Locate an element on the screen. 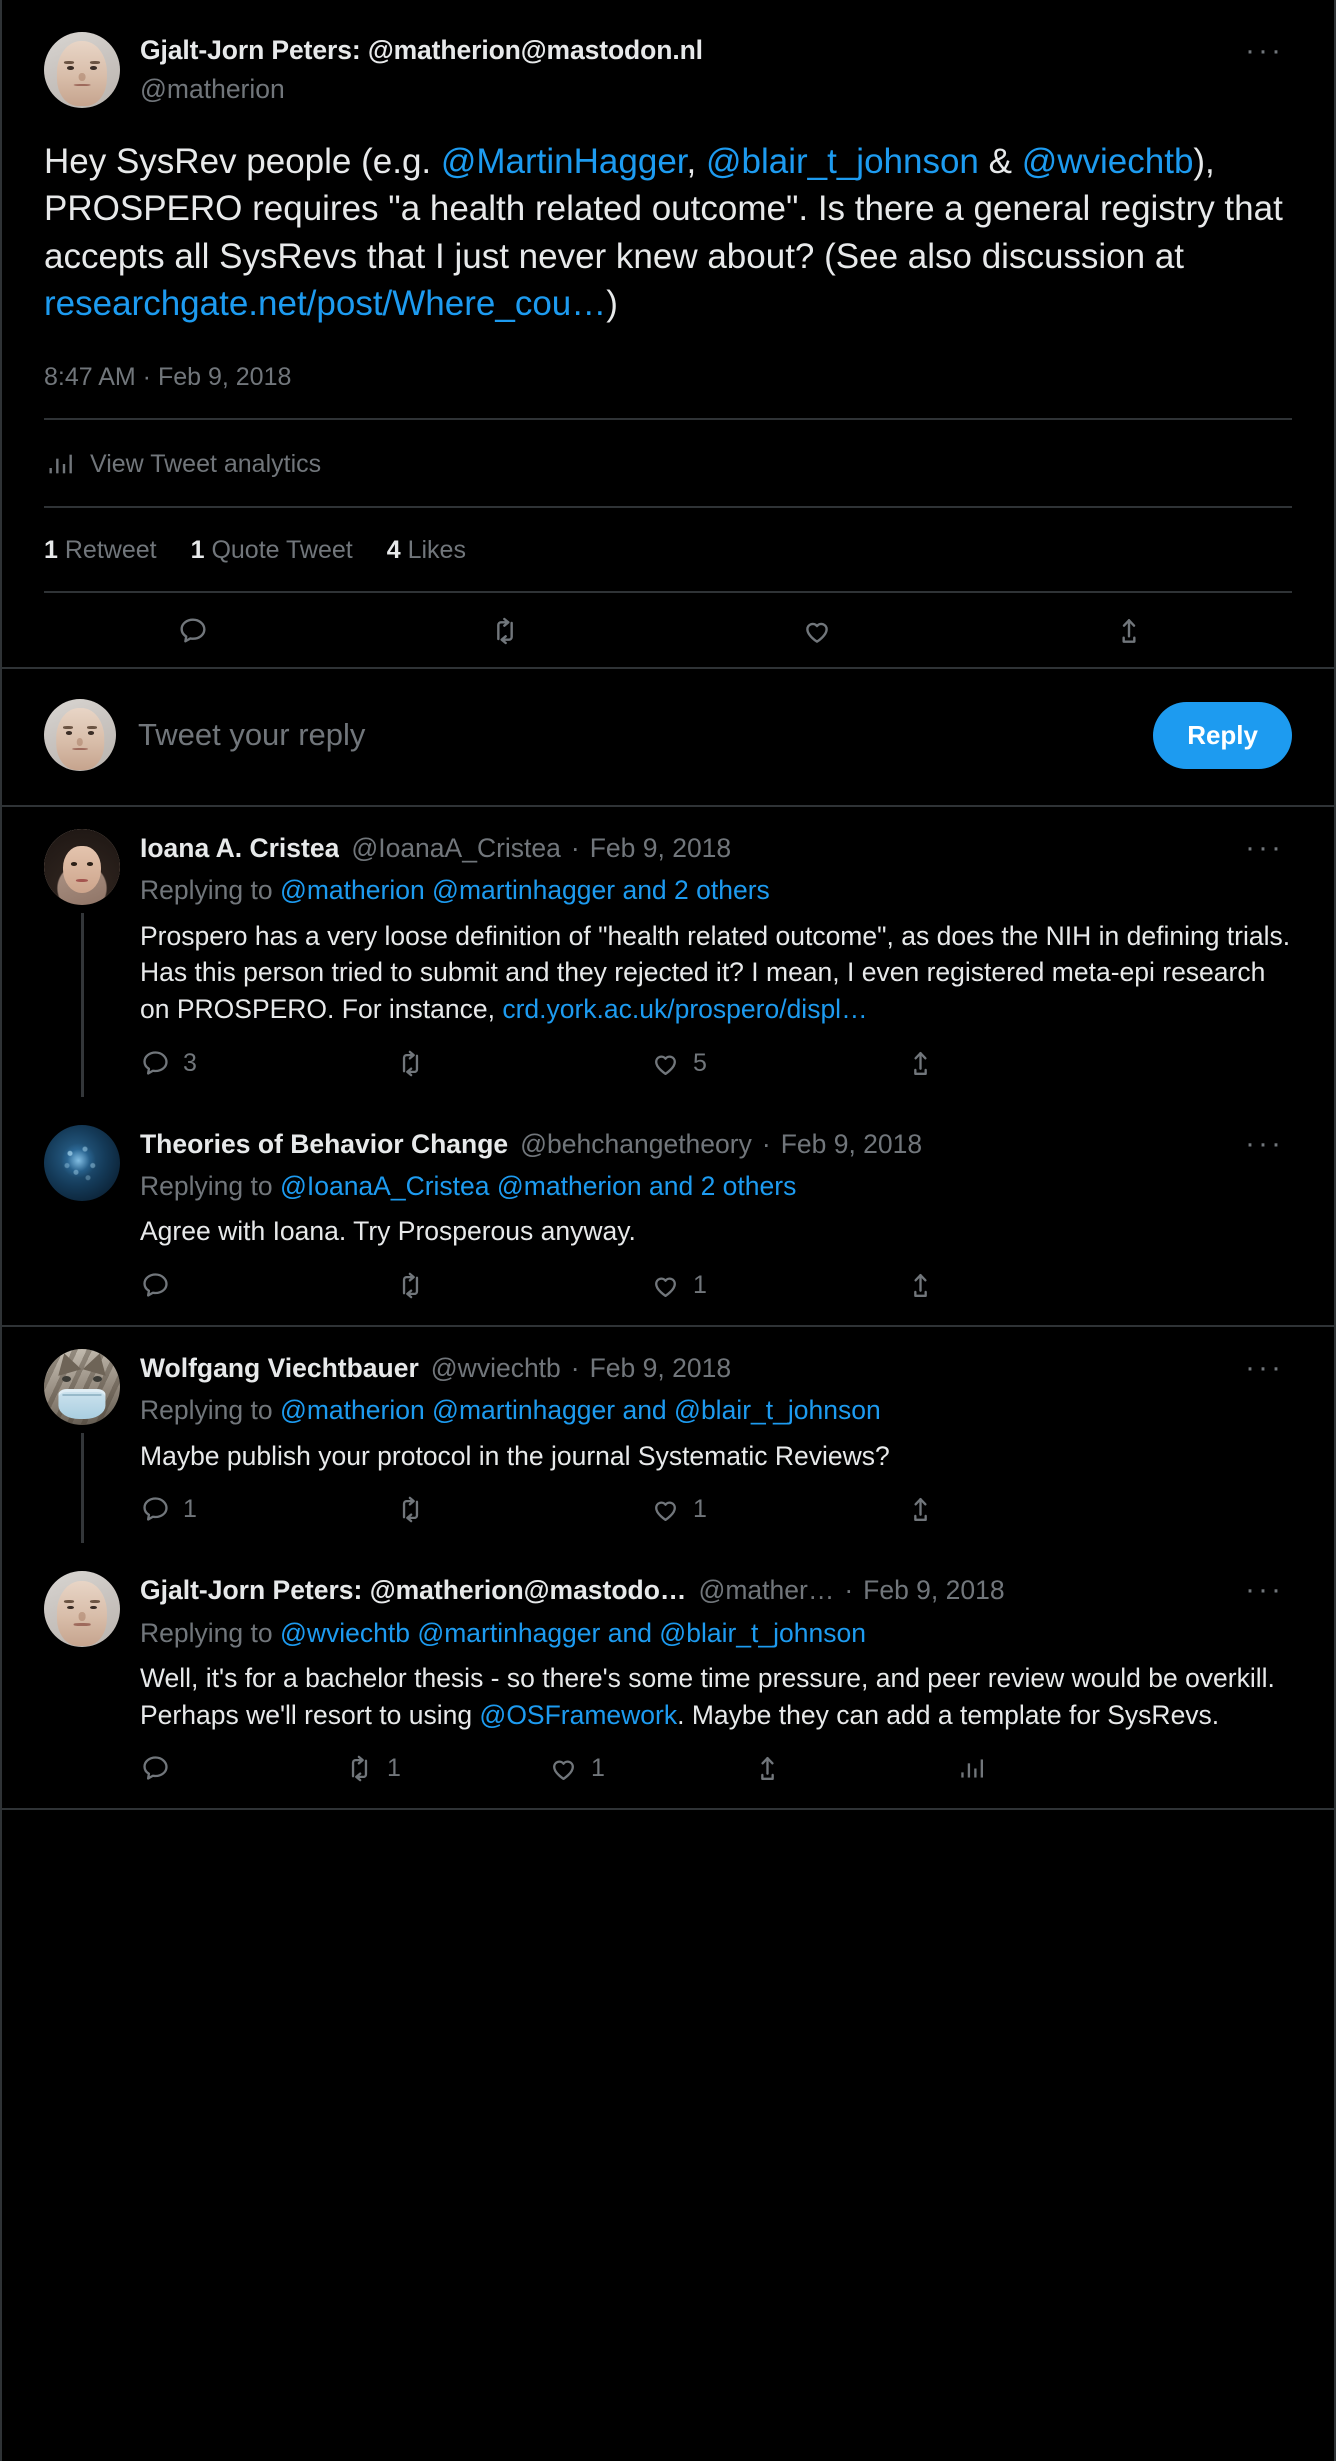 The image size is (1336, 2461). reply-input: Tweet your reply is located at coordinates (634, 735).